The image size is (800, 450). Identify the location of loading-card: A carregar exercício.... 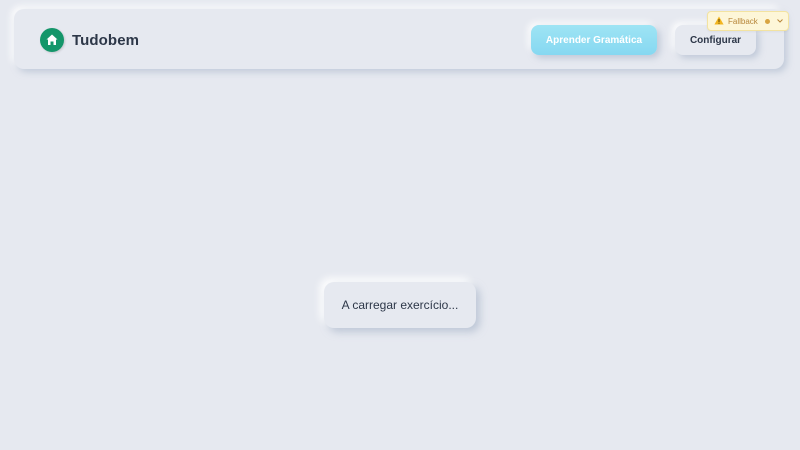
(400, 305).